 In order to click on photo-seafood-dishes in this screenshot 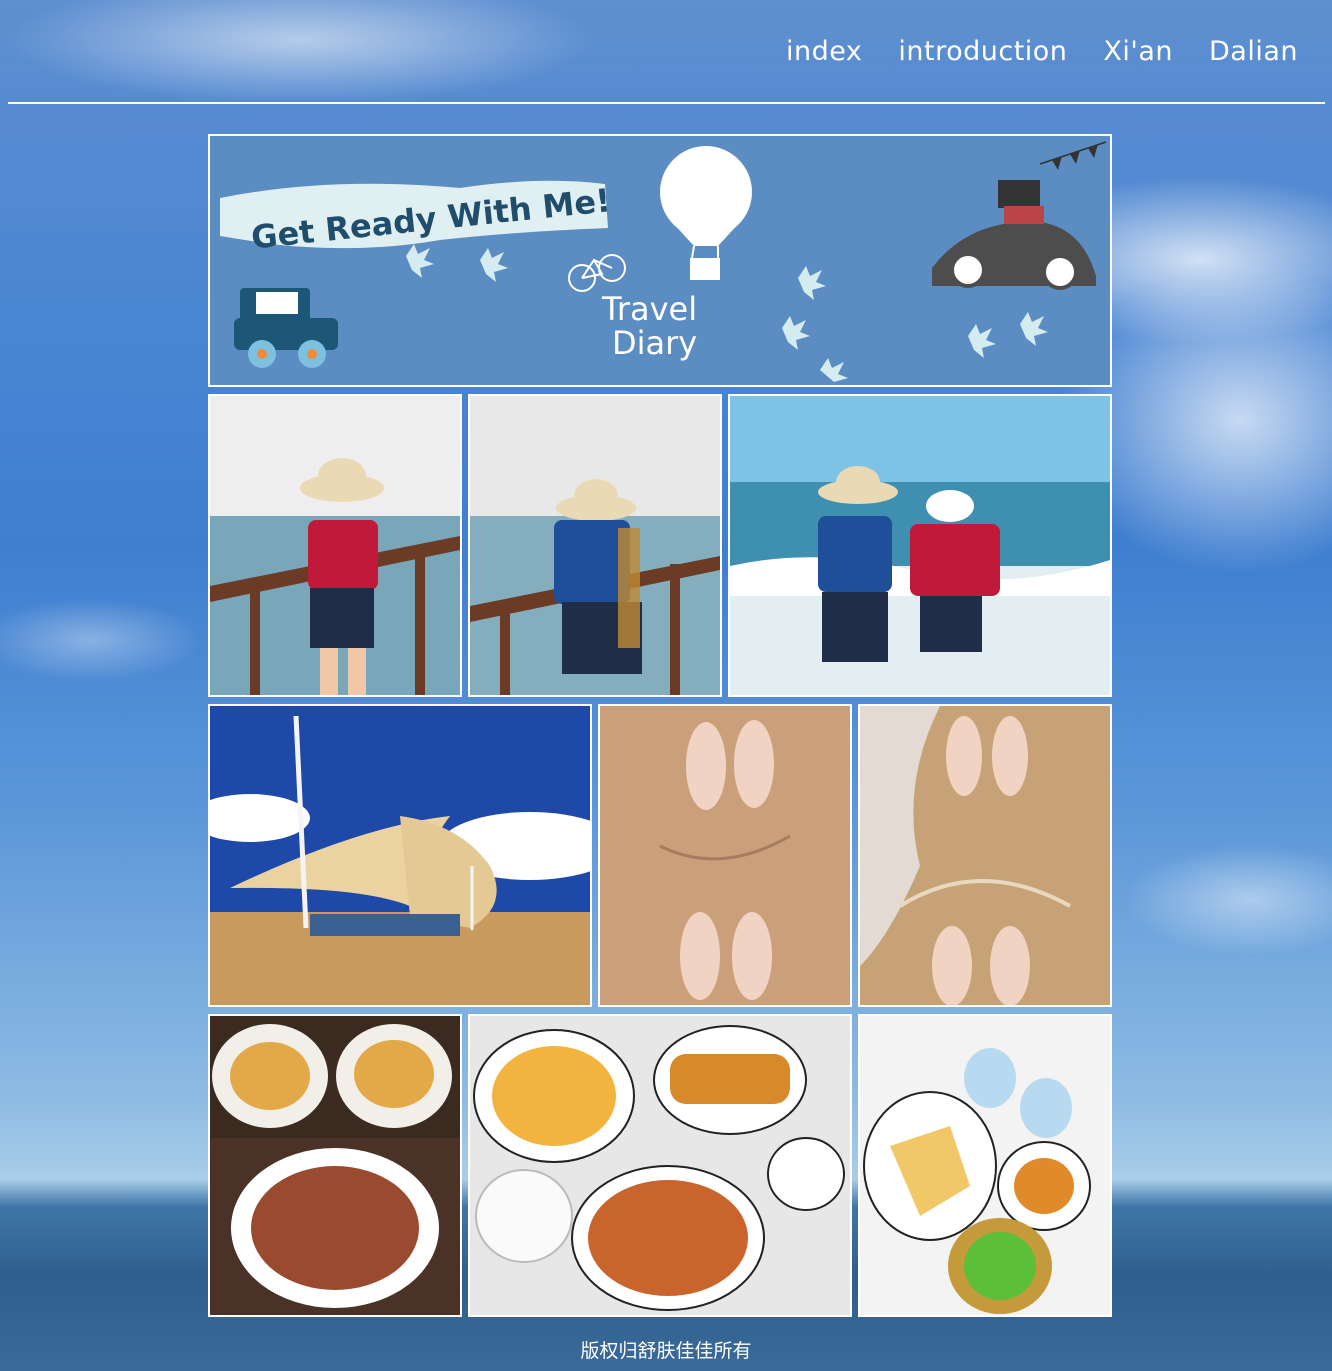, I will do `click(335, 1165)`.